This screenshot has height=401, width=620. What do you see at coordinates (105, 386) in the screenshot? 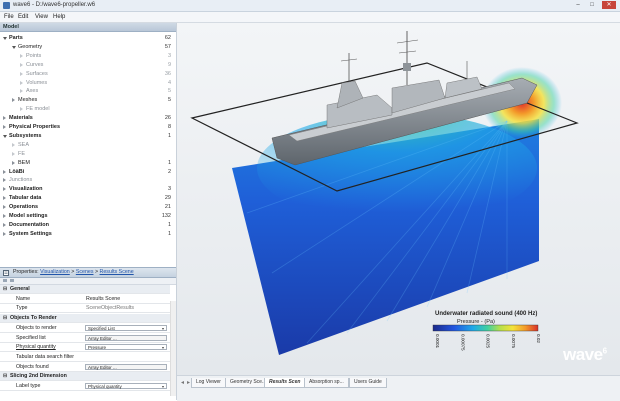
I see `property-dropdown-value: Physical quantity` at bounding box center [105, 386].